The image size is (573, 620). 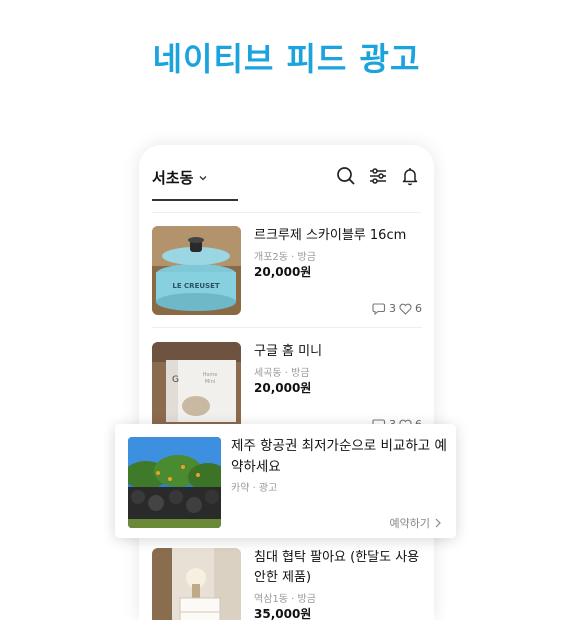 What do you see at coordinates (392, 308) in the screenshot?
I see `comment-count: 3` at bounding box center [392, 308].